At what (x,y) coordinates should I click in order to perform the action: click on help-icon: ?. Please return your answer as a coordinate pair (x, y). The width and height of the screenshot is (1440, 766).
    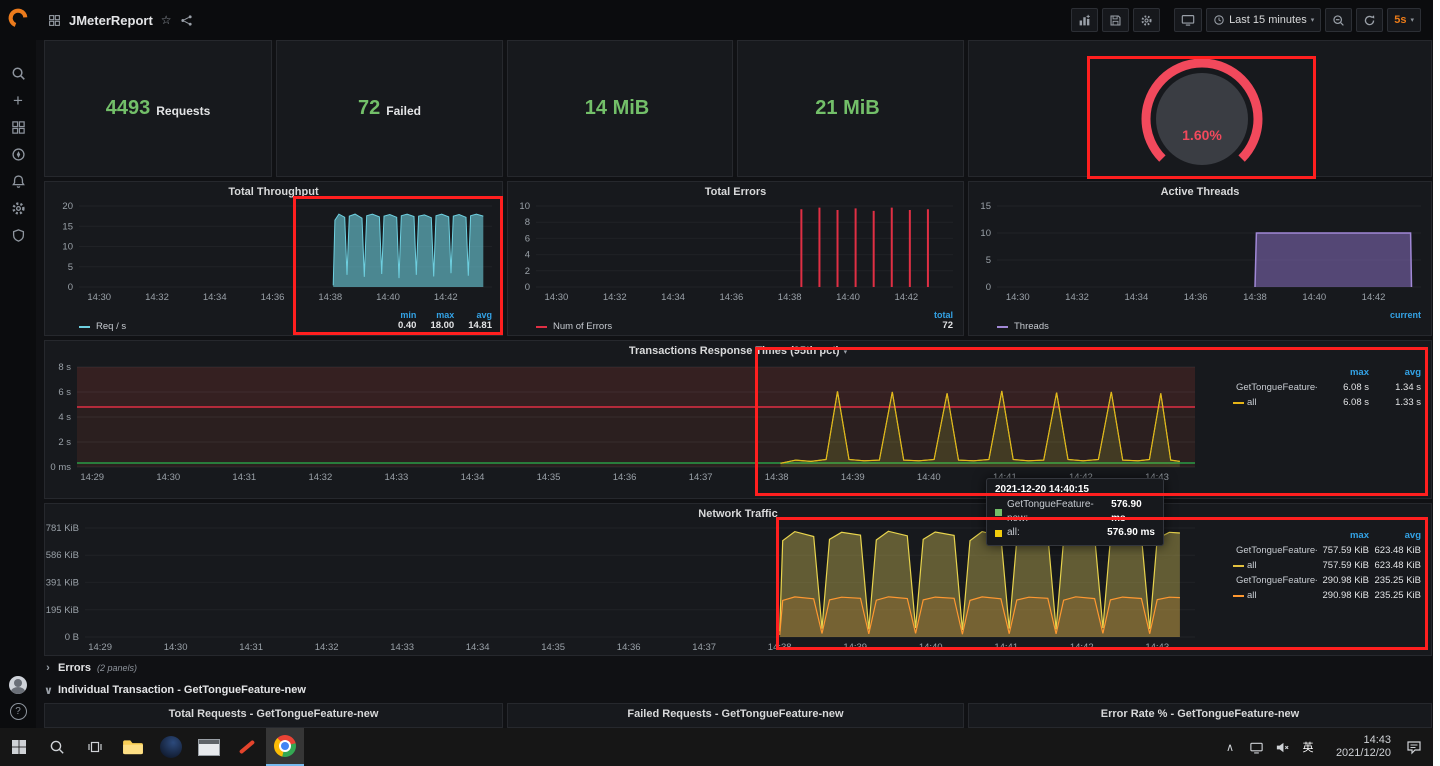
    Looking at the image, I should click on (18, 711).